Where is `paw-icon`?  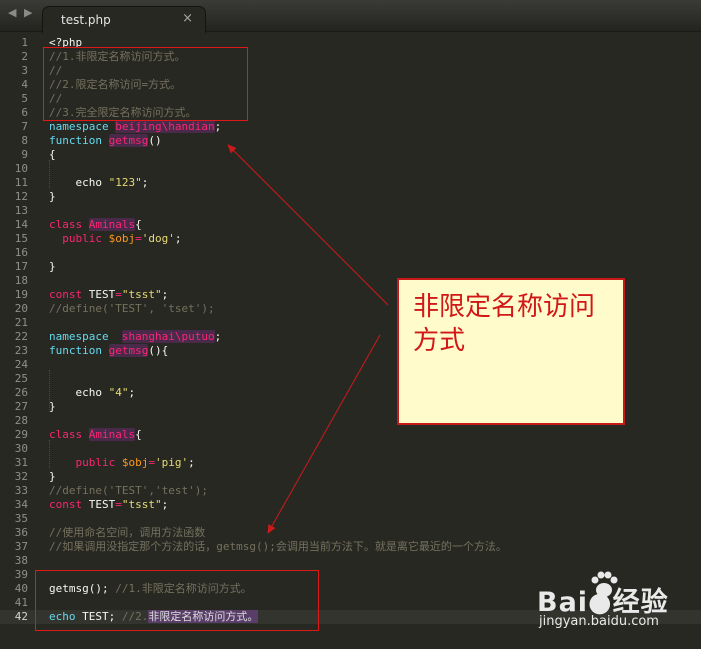
paw-icon is located at coordinates (604, 584).